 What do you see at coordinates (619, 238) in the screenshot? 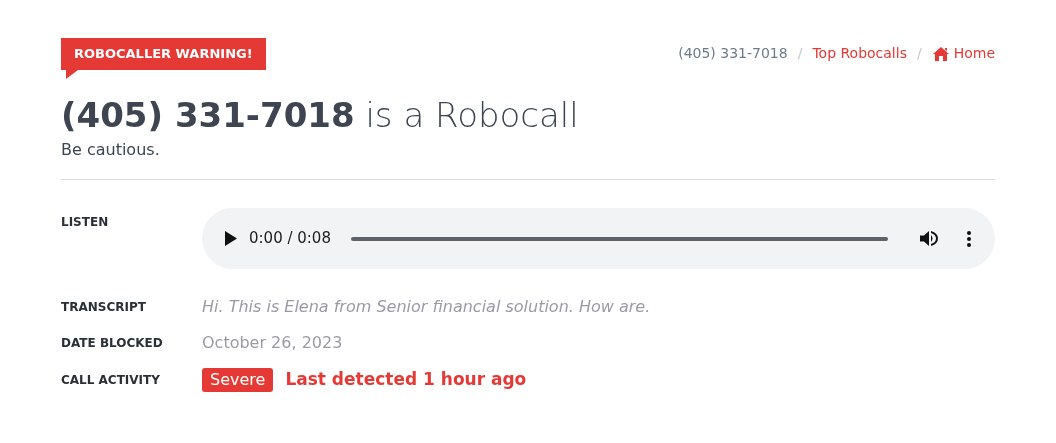
I see `progress-track` at bounding box center [619, 238].